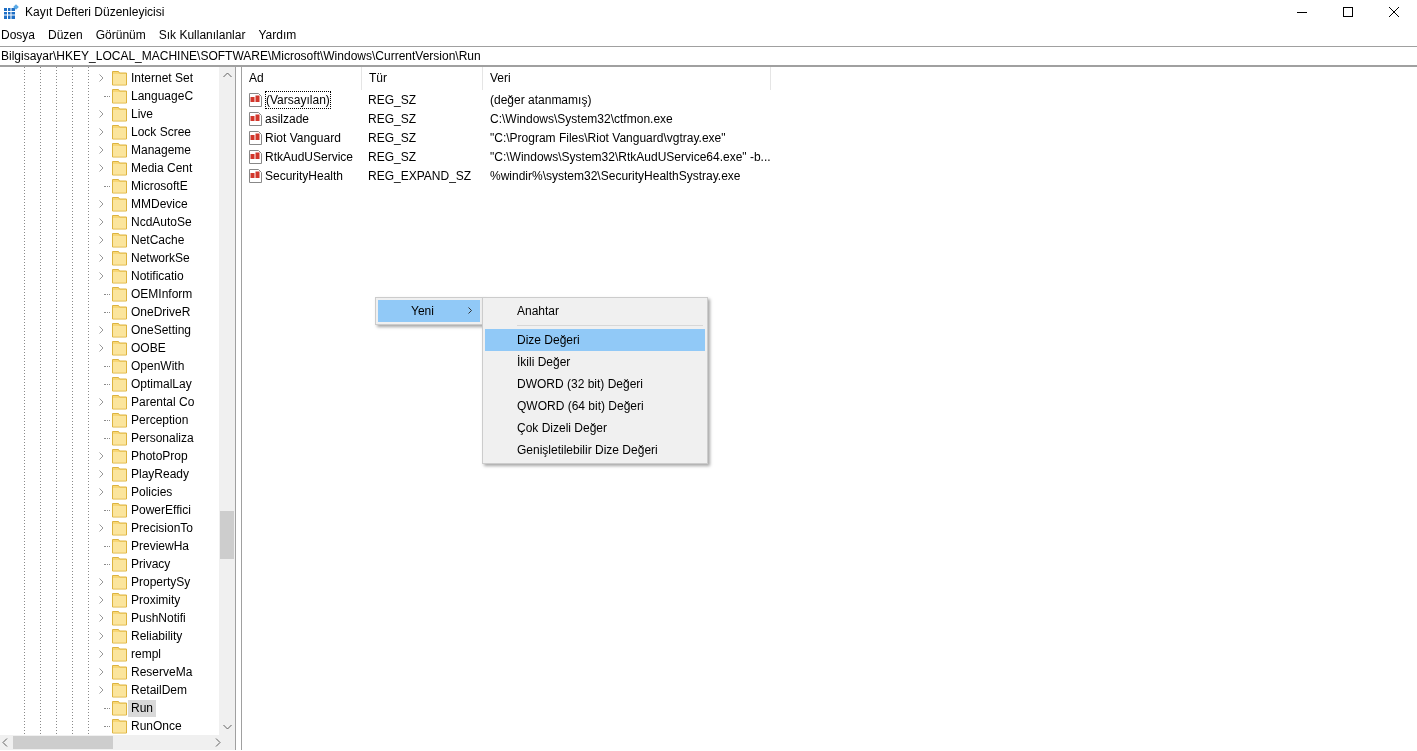  What do you see at coordinates (160, 420) in the screenshot?
I see `tree-item: Perception` at bounding box center [160, 420].